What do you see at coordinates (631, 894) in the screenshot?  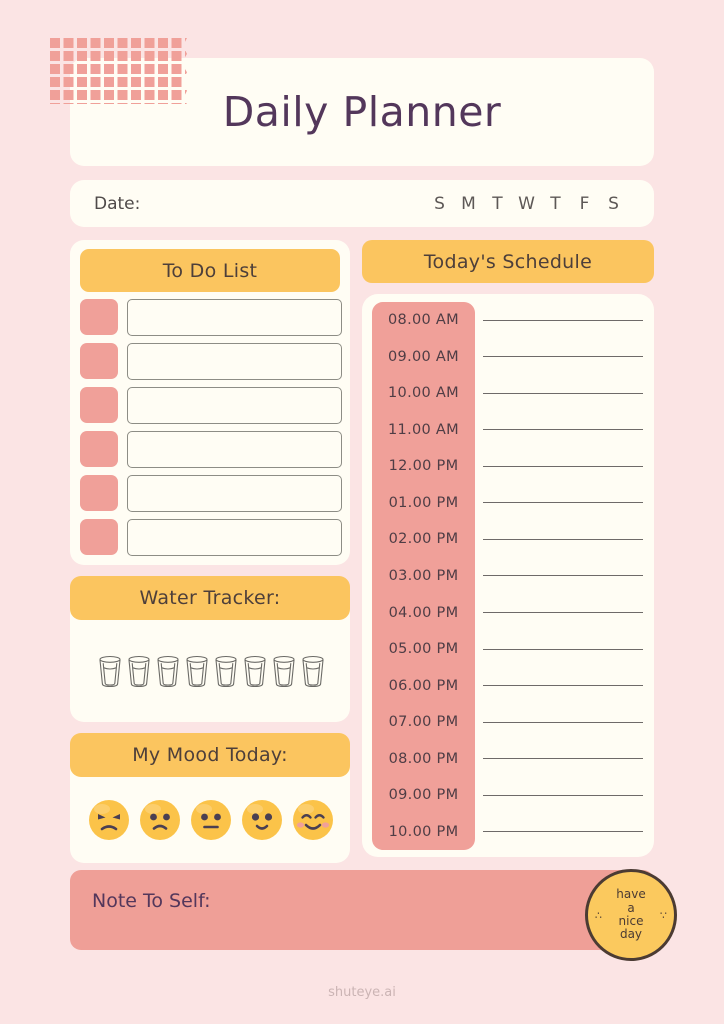 I see `stamp-line-1: have` at bounding box center [631, 894].